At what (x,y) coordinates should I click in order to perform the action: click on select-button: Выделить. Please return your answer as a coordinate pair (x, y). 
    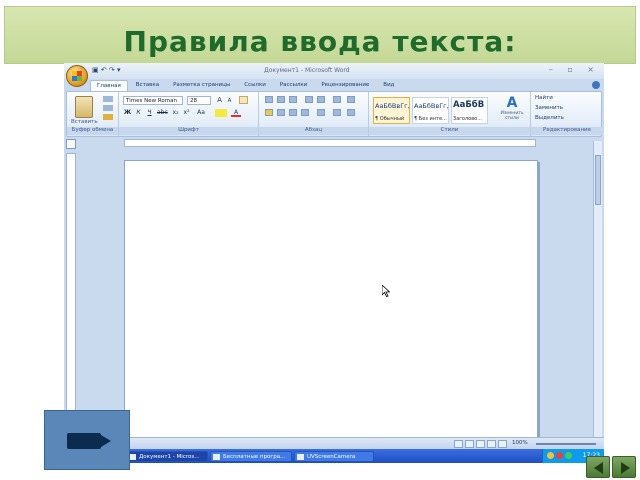
    Looking at the image, I should click on (549, 118).